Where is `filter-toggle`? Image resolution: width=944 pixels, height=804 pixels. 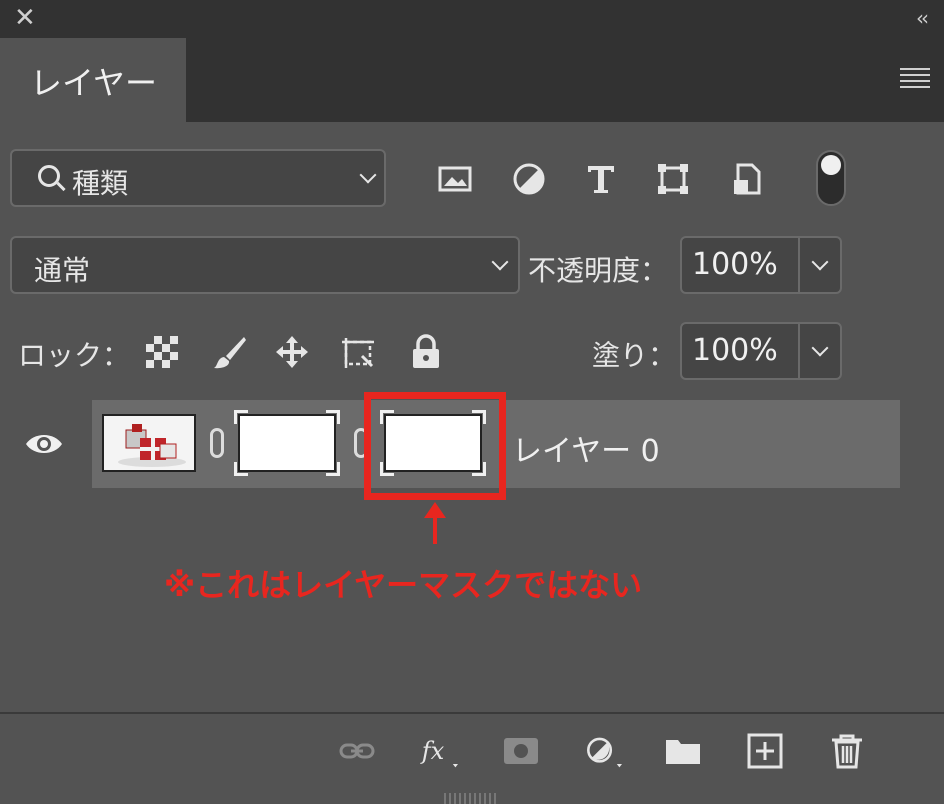
filter-toggle is located at coordinates (831, 178).